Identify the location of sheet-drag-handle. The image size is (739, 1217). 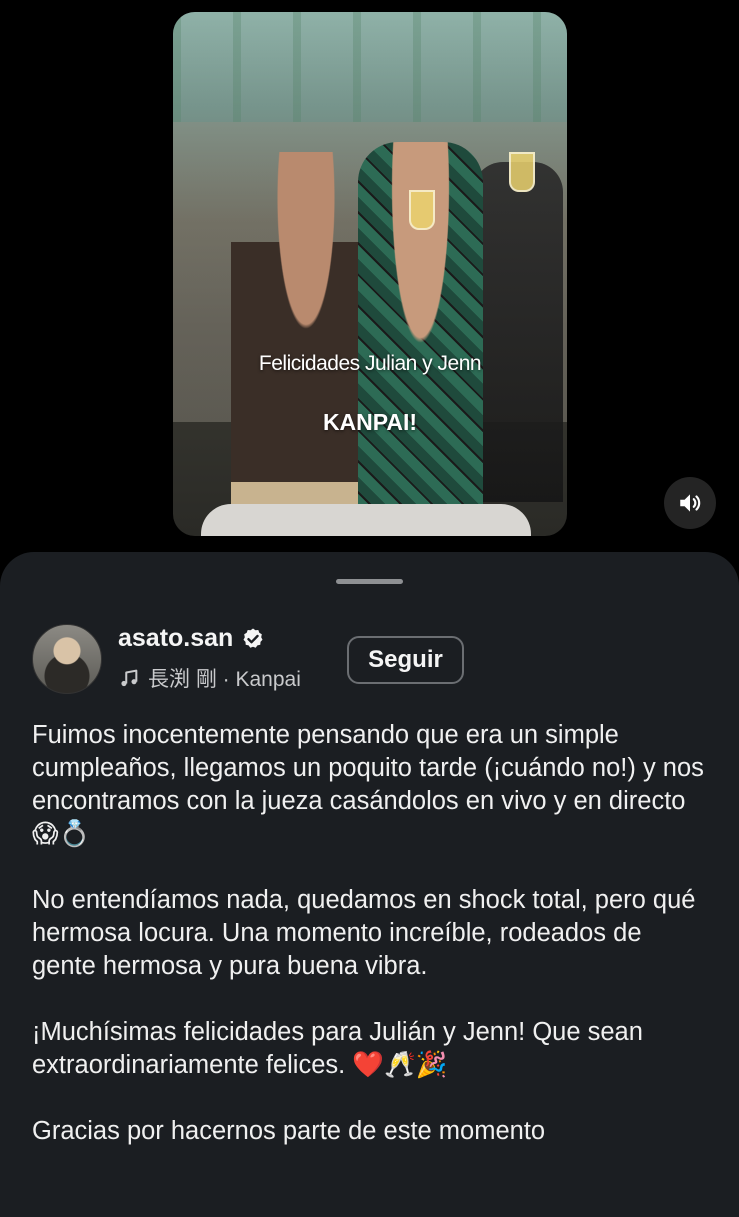
(369, 581).